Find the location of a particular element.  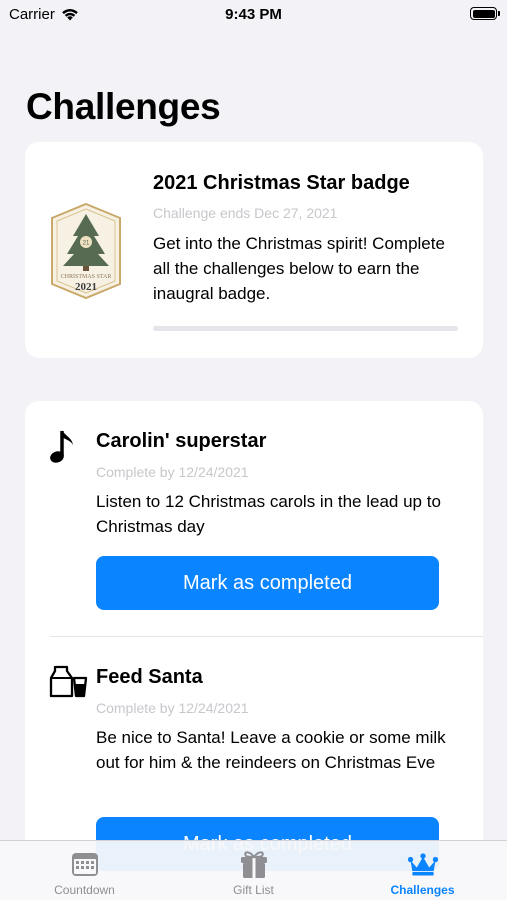

battery-icon is located at coordinates (485, 13).